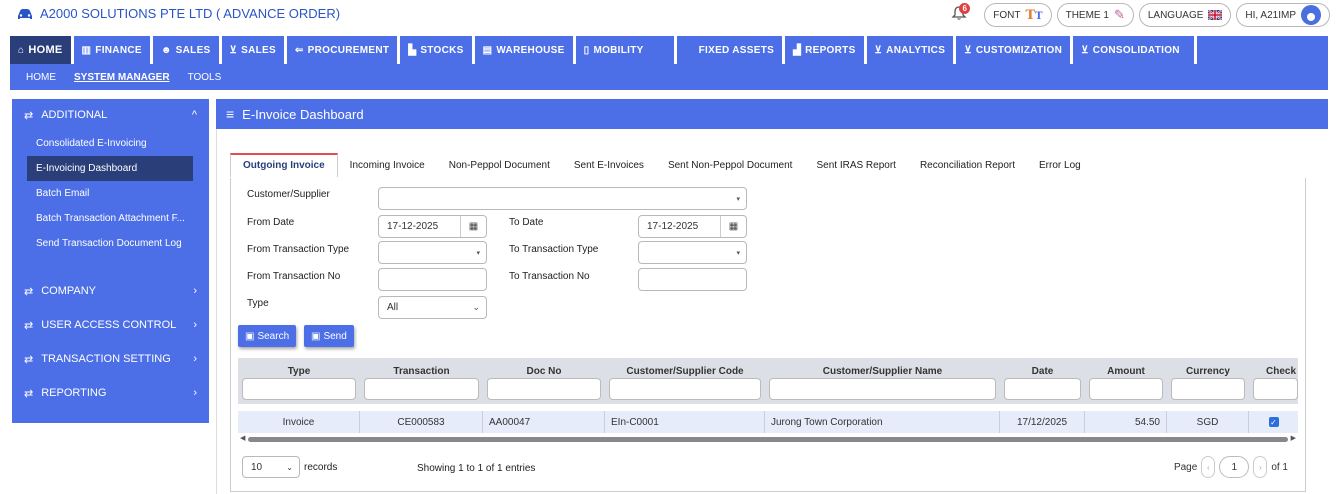  Describe the element at coordinates (499, 168) in the screenshot. I see `tab-non-peppol-document: Non-Peppol Document` at that location.